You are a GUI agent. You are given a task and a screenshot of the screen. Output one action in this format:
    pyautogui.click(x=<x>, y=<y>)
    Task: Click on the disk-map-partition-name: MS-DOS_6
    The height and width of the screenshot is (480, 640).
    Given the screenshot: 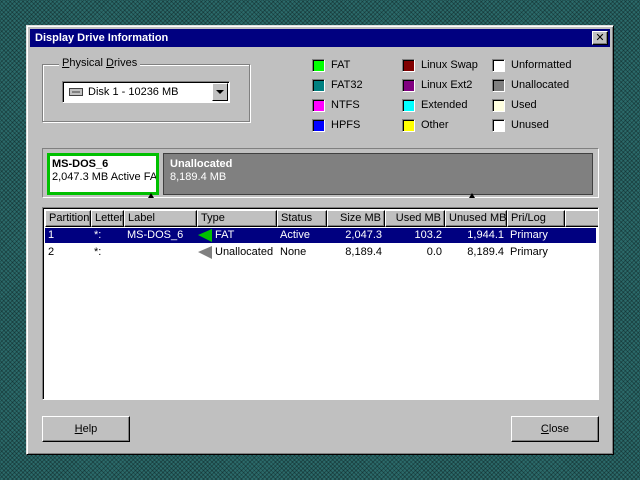 What is the action you would take?
    pyautogui.click(x=80, y=164)
    